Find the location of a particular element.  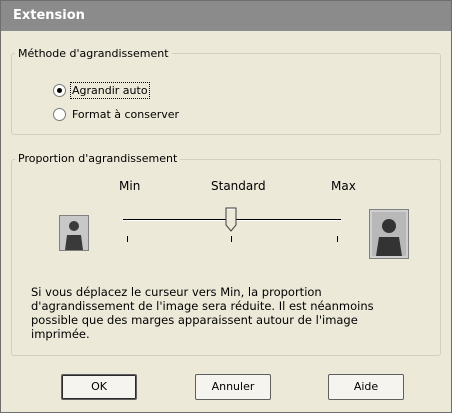

cancel-button: Annuler is located at coordinates (233, 387).